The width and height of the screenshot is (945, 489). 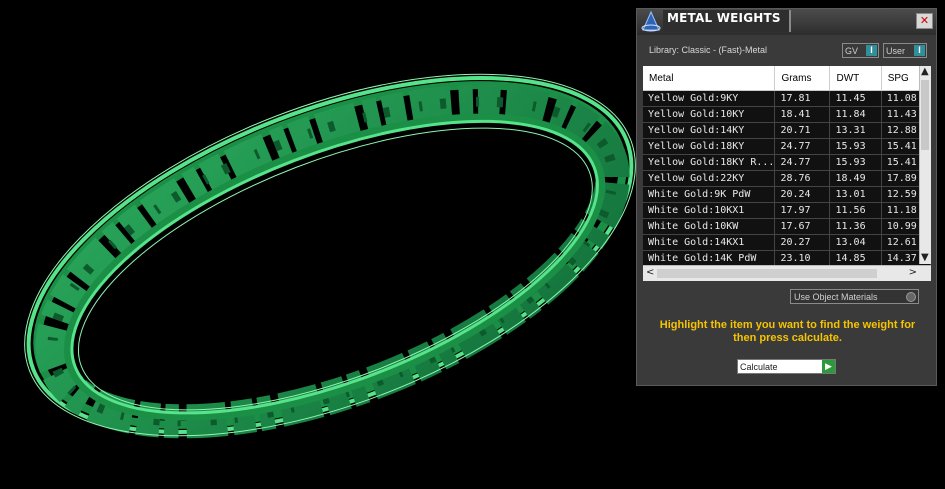 I want to click on table-cell: 20.27, so click(x=802, y=242).